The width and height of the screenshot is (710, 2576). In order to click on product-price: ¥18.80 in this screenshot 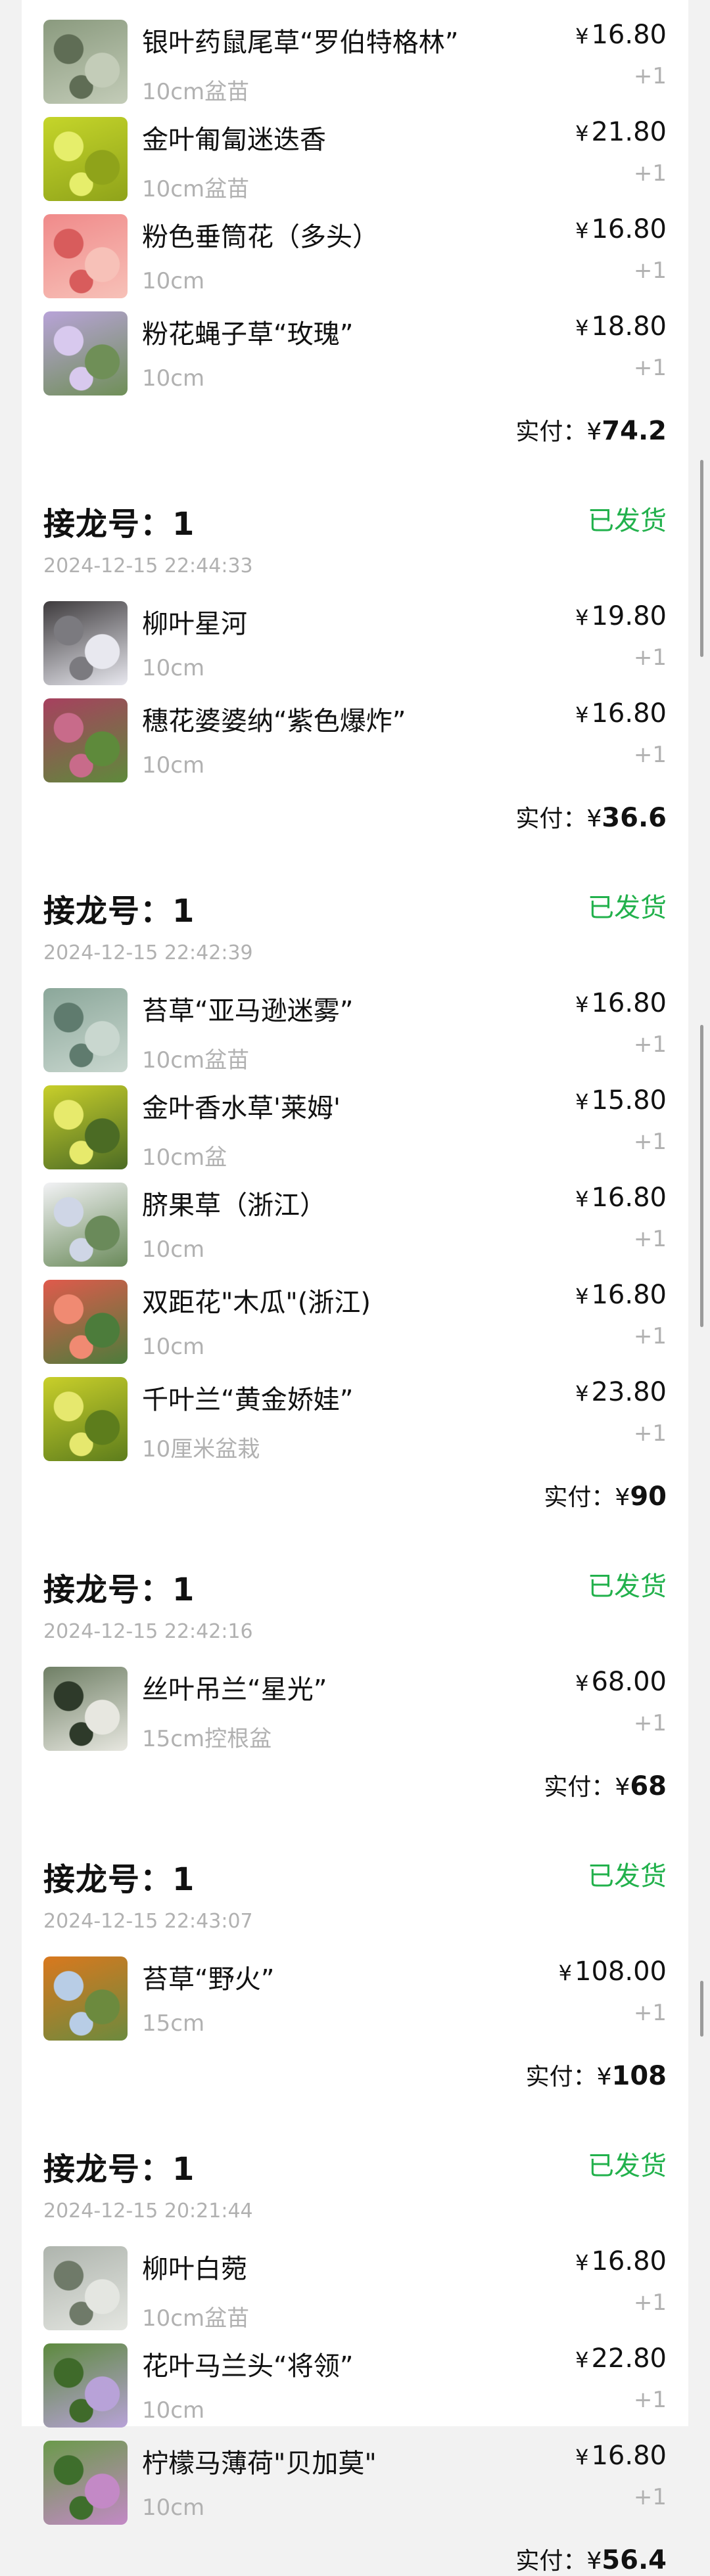, I will do `click(621, 326)`.